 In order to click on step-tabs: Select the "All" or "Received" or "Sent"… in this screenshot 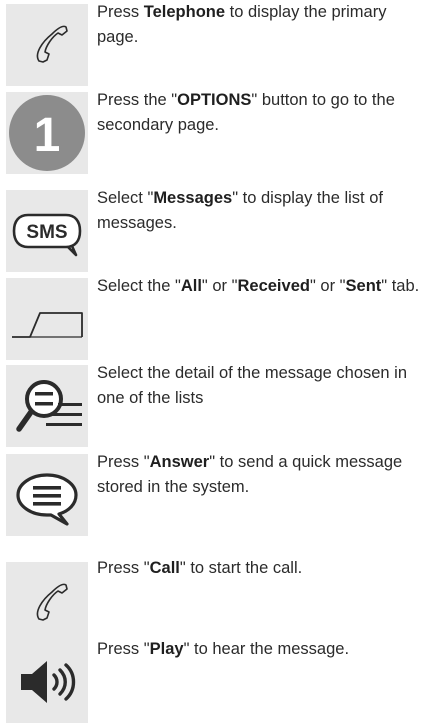, I will do `click(218, 318)`.